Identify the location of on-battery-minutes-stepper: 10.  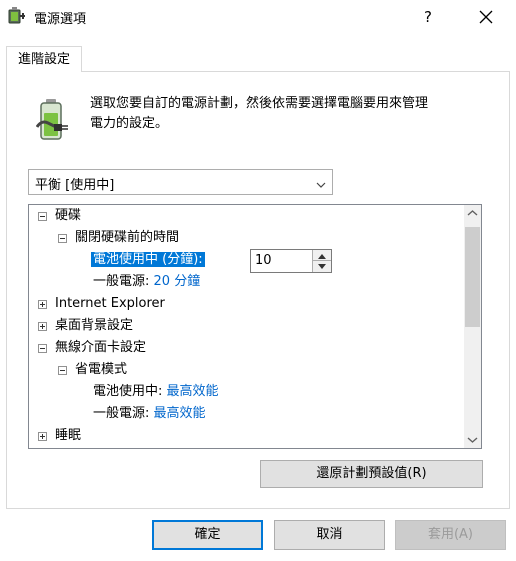
(291, 261).